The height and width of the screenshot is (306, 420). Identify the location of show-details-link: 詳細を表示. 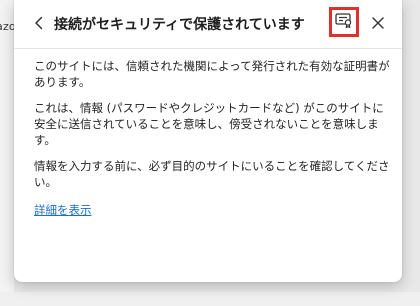
(63, 210).